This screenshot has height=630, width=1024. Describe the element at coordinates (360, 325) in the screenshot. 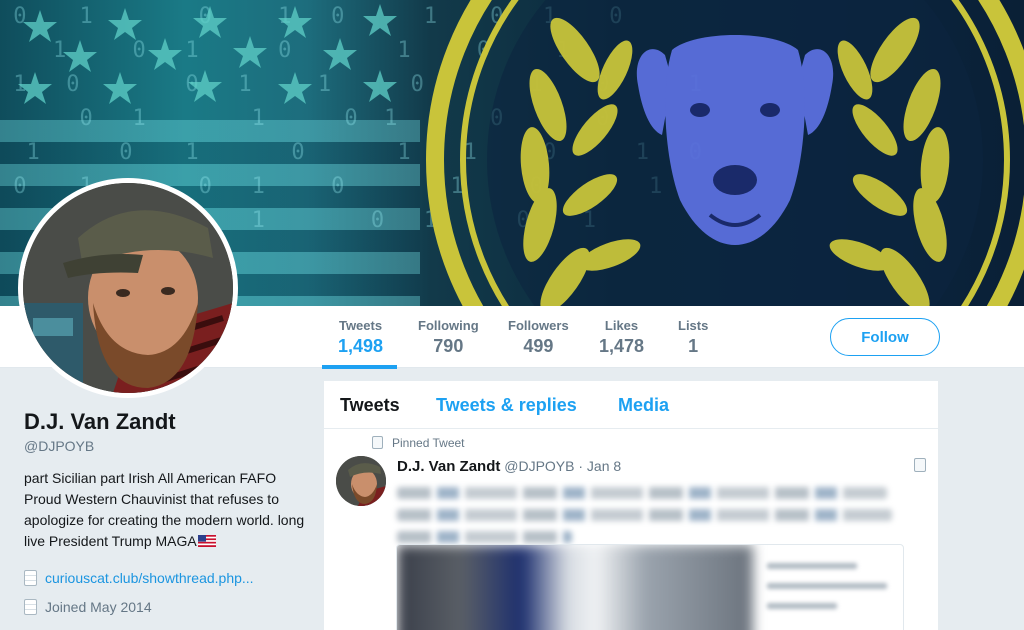

I see `stat-tweets-label: Tweets` at that location.